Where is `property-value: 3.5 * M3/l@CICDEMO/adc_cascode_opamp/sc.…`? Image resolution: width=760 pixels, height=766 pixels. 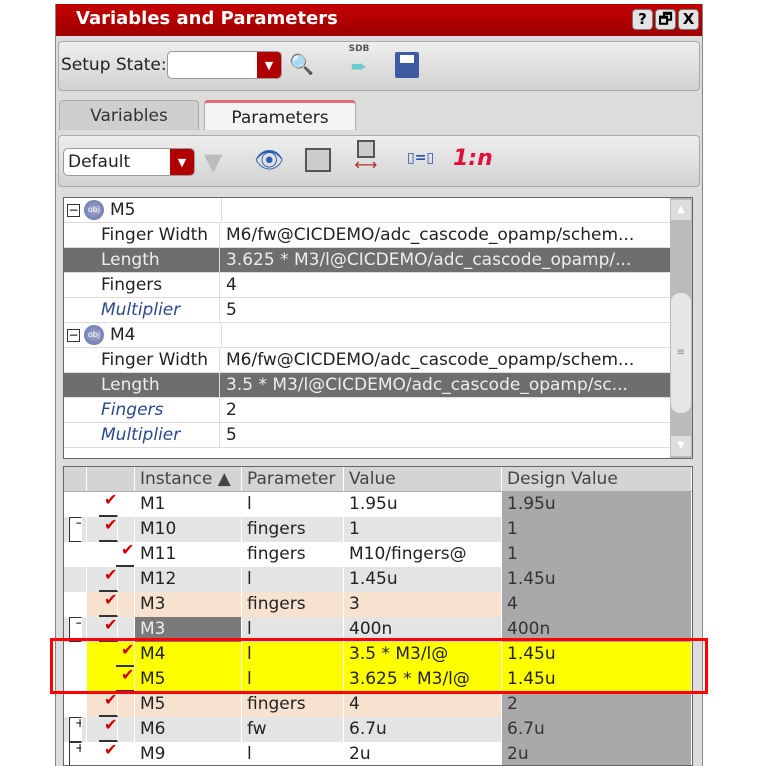 property-value: 3.5 * M3/l@CICDEMO/adc_cascode_opamp/sc.… is located at coordinates (445, 385).